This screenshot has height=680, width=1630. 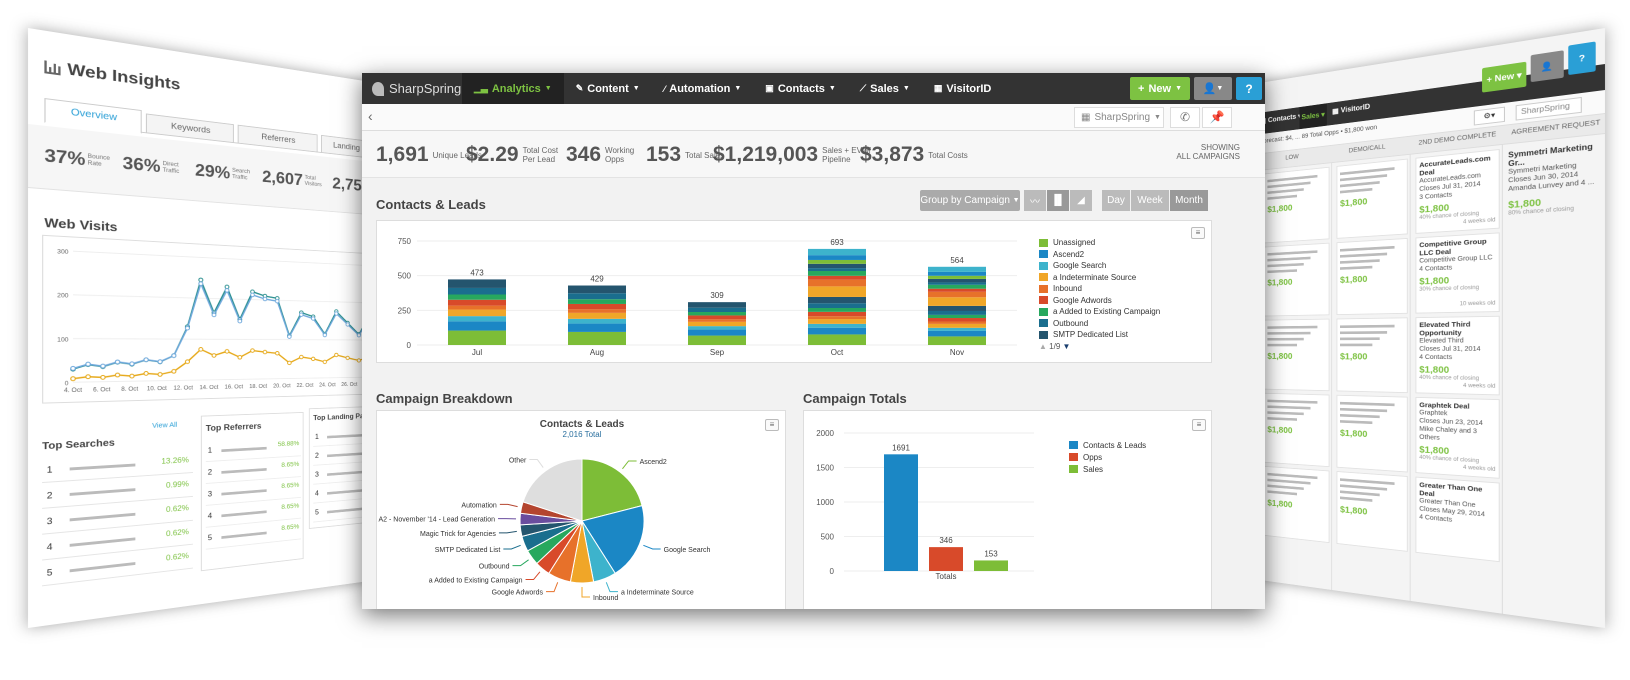 I want to click on legend-item: Ascend2, so click(x=1099, y=255).